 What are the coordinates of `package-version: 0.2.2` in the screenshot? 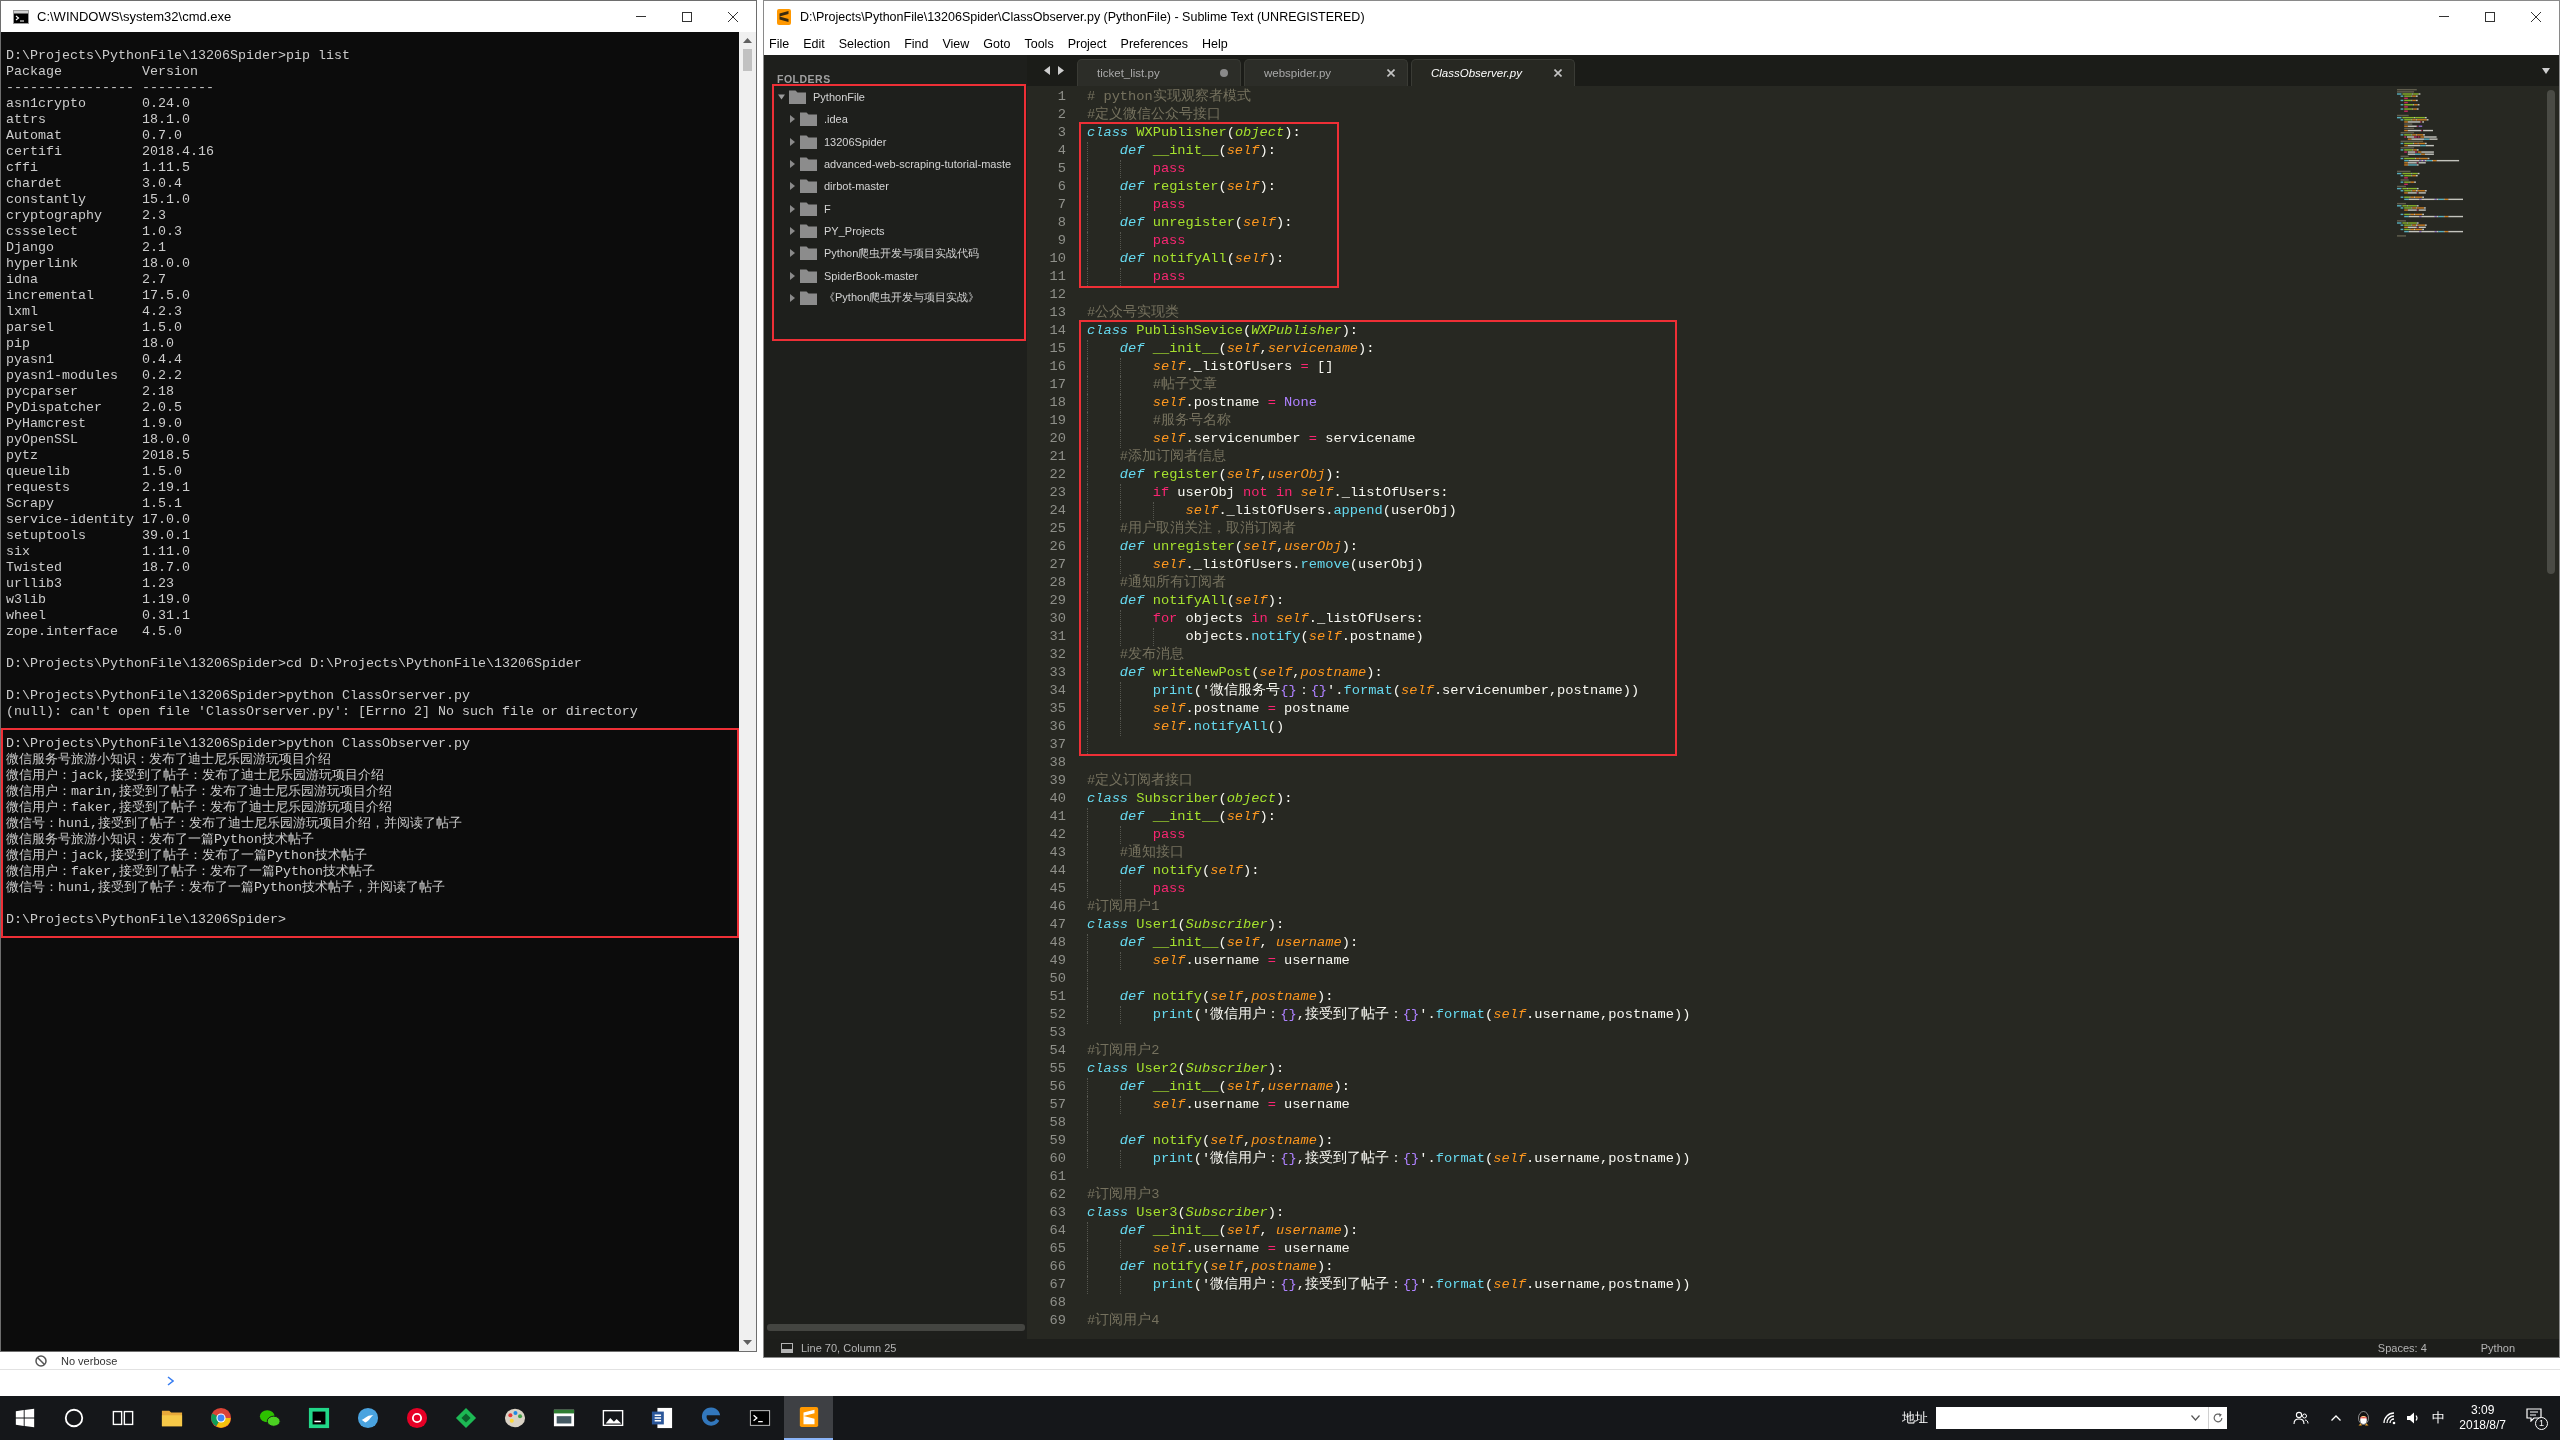 It's located at (161, 375).